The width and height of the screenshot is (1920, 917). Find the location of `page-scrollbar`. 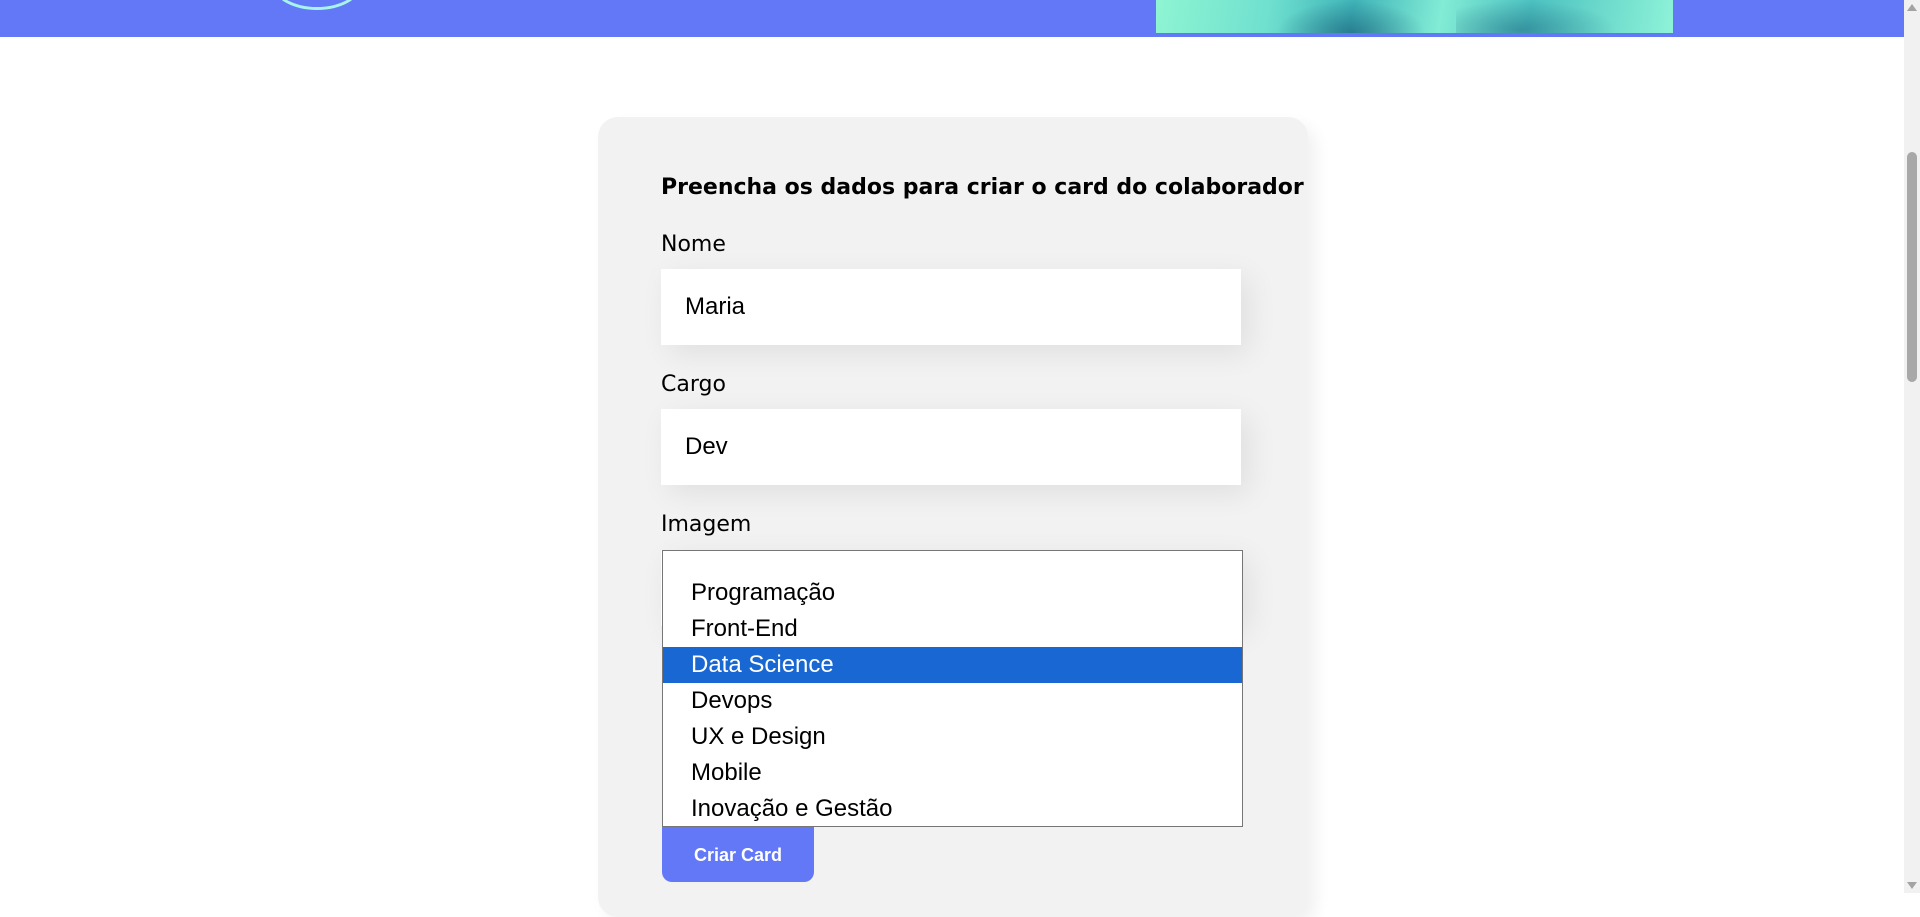

page-scrollbar is located at coordinates (1912, 446).